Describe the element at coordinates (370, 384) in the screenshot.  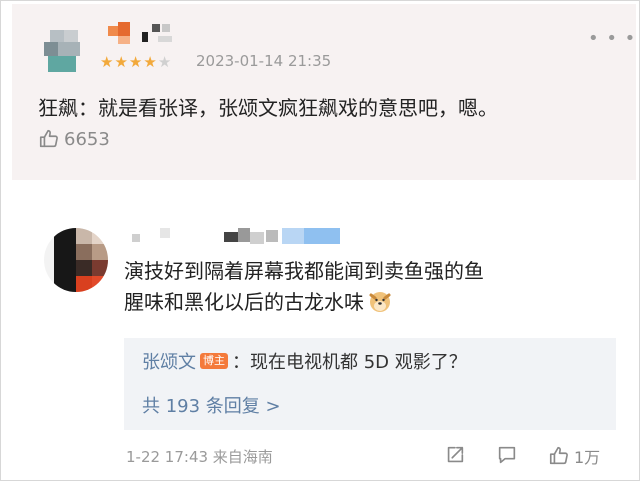
I see `reply-preview: 张颂文 博主 ：现在电视机都 5D 观影了？ 共 193 条回复 >` at that location.